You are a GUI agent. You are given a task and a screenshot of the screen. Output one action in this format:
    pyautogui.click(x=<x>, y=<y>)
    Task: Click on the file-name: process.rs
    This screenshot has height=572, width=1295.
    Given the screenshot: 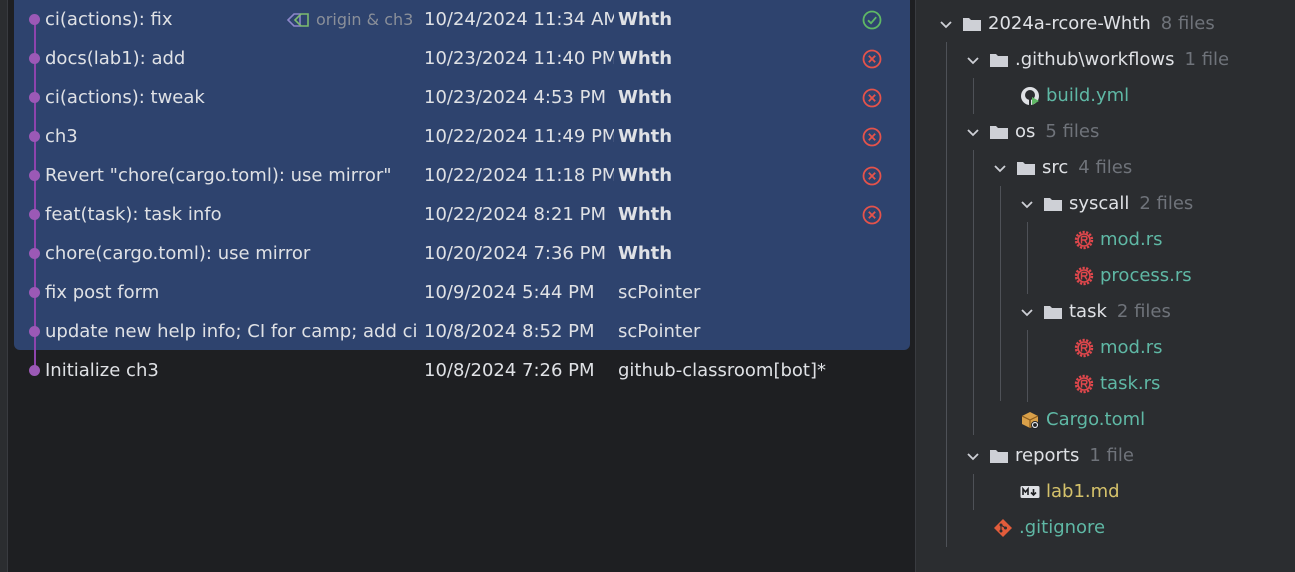 What is the action you would take?
    pyautogui.click(x=1146, y=275)
    